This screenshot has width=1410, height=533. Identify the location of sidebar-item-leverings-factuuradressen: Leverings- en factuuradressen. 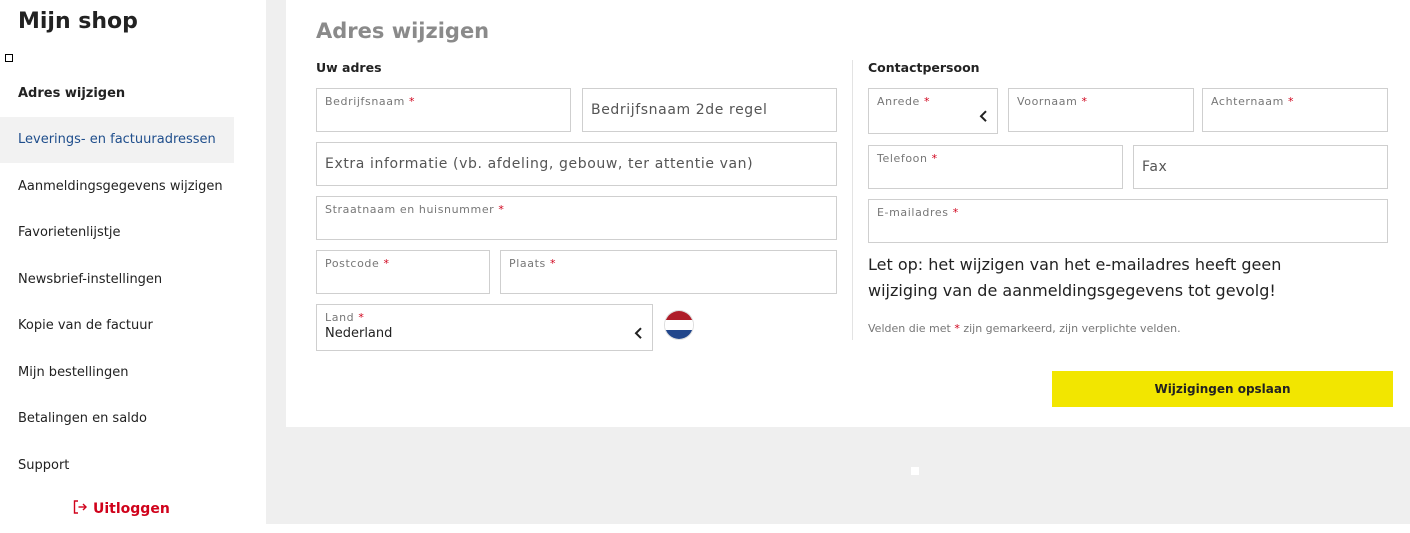
(117, 139).